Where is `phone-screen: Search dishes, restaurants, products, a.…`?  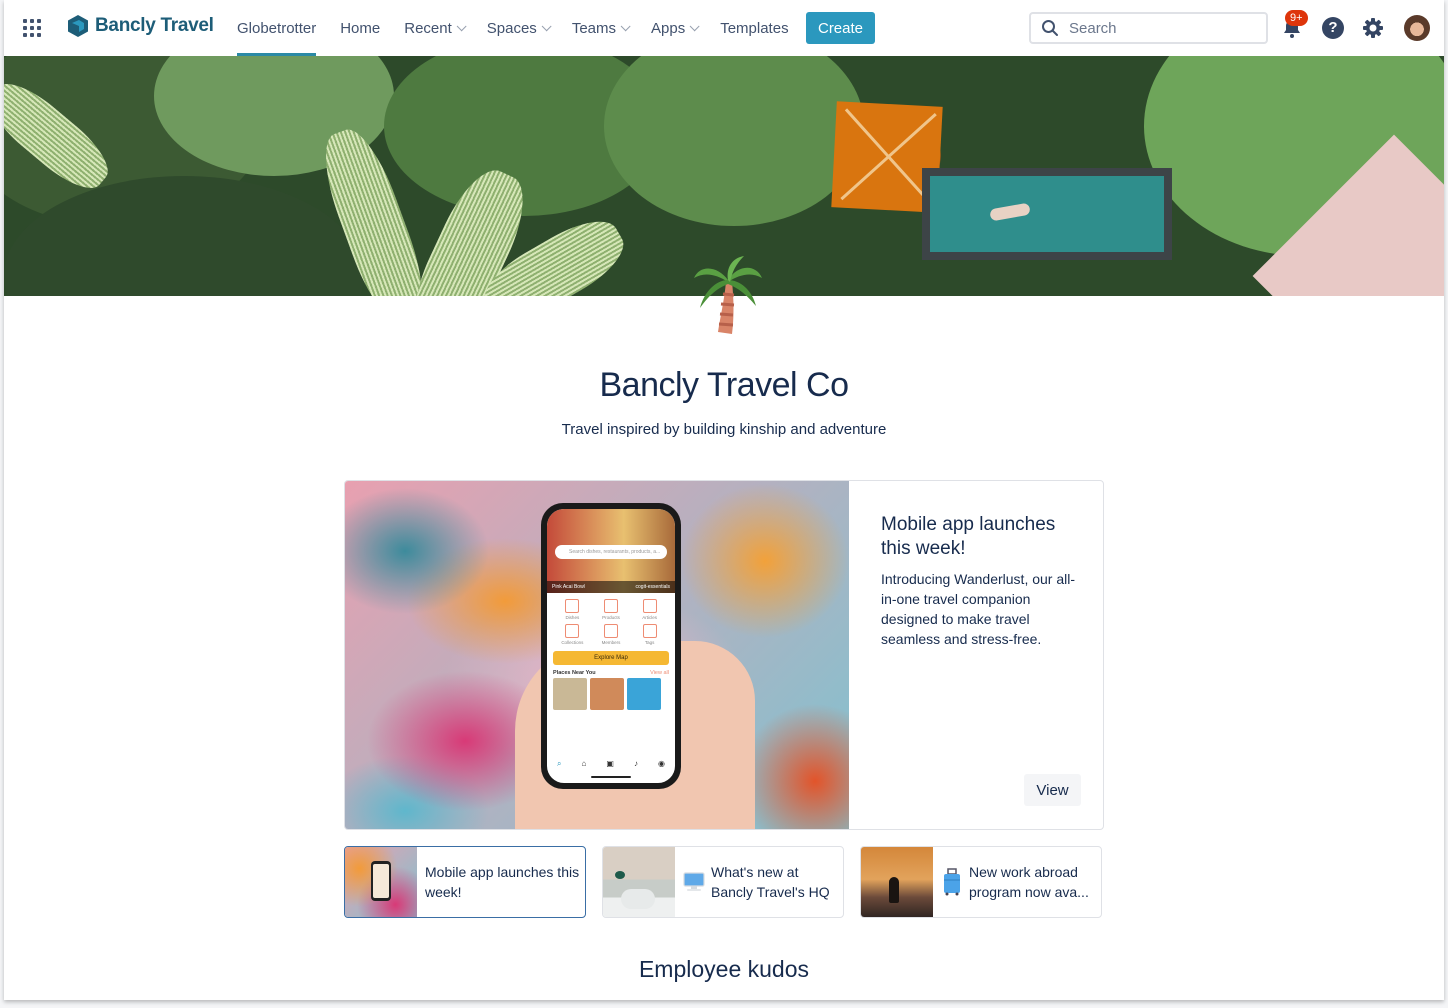
phone-screen: Search dishes, restaurants, products, a.… is located at coordinates (611, 646).